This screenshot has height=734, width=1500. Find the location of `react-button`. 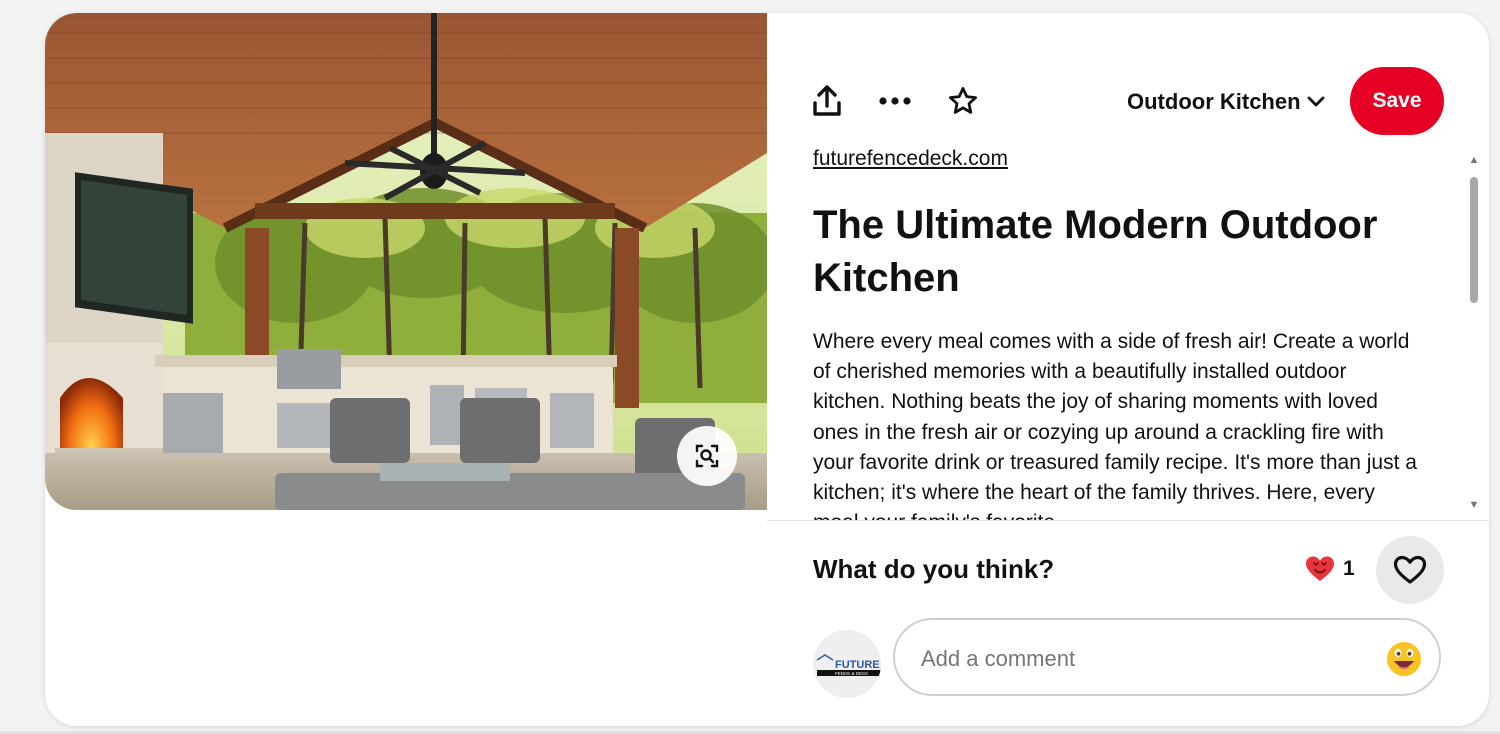

react-button is located at coordinates (1410, 570).